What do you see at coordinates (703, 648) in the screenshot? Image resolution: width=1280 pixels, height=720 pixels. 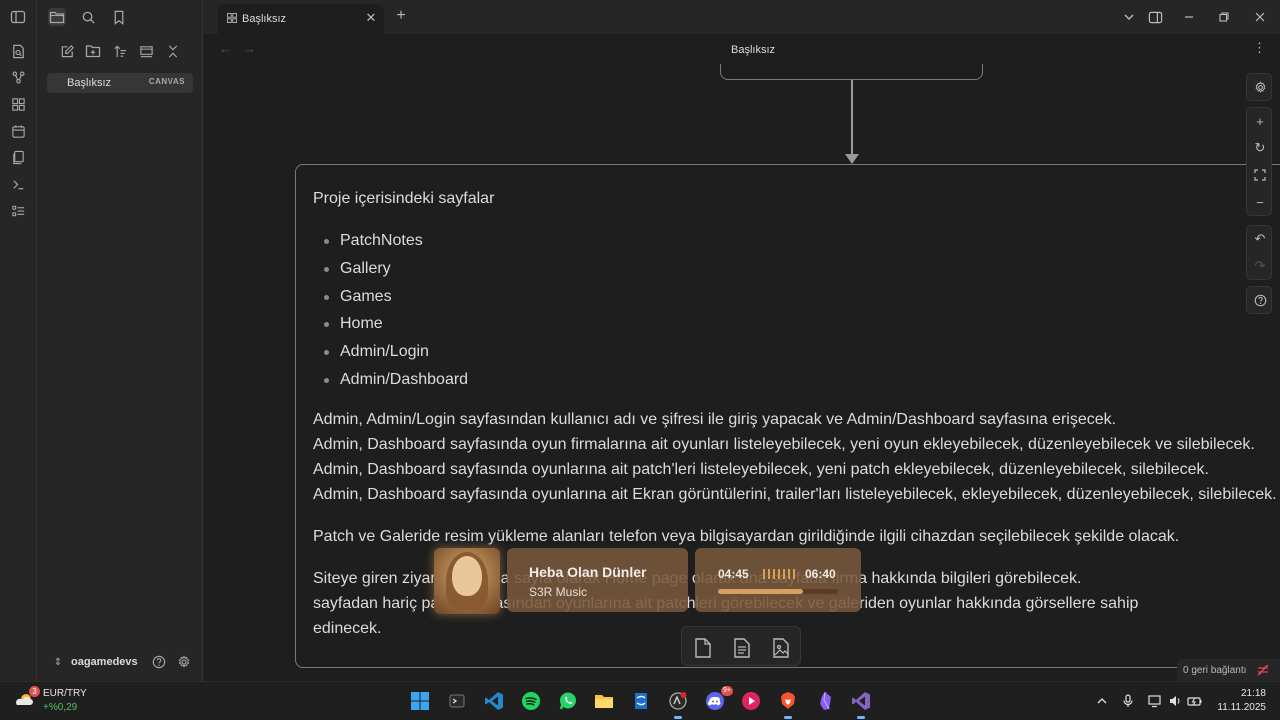 I see `add-card-icon` at bounding box center [703, 648].